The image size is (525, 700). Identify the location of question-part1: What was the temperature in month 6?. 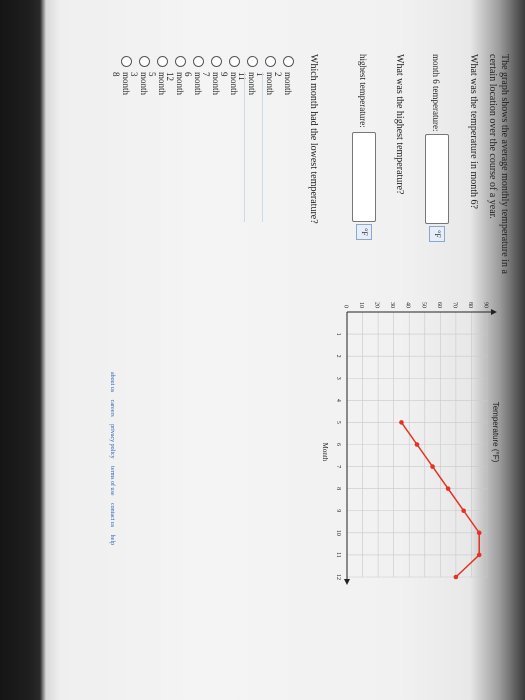
(473, 131).